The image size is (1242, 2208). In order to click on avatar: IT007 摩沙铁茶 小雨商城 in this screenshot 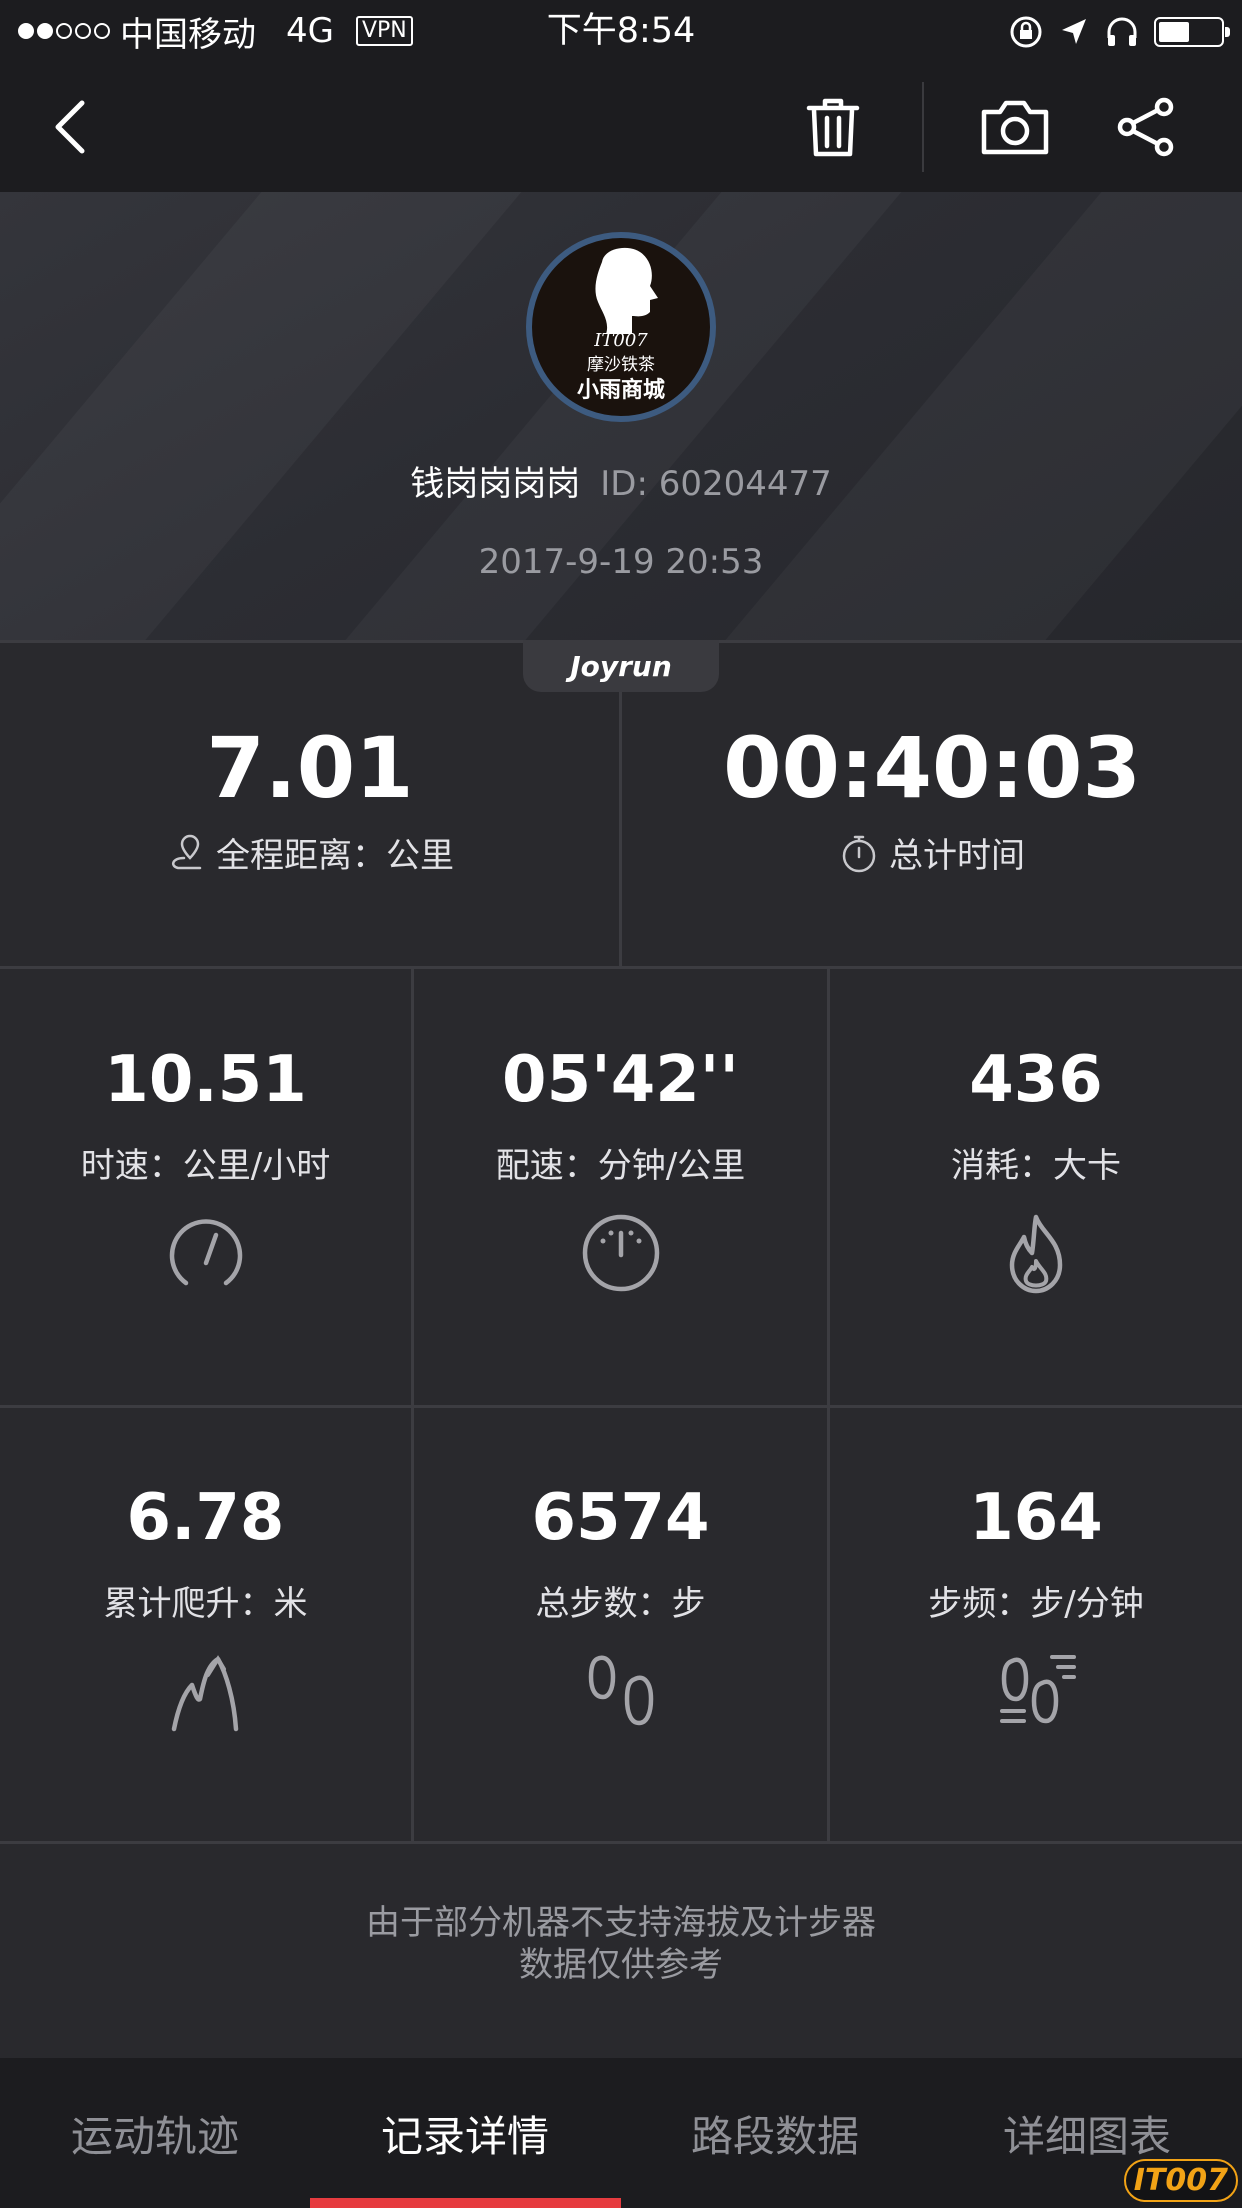, I will do `click(621, 327)`.